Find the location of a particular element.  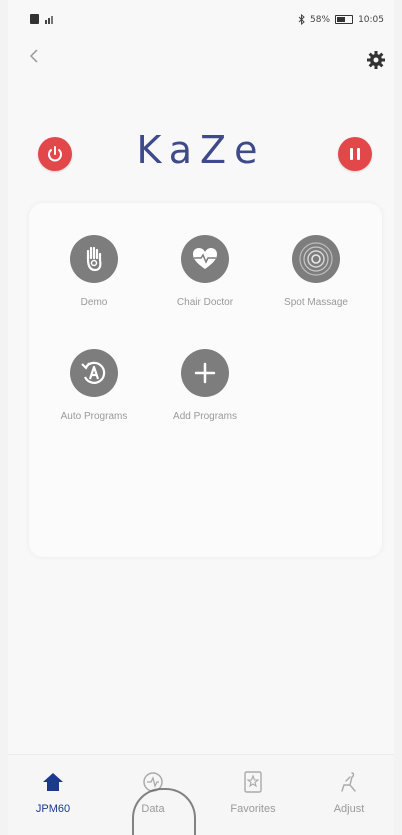

brand-title: KaZe is located at coordinates (201, 150).